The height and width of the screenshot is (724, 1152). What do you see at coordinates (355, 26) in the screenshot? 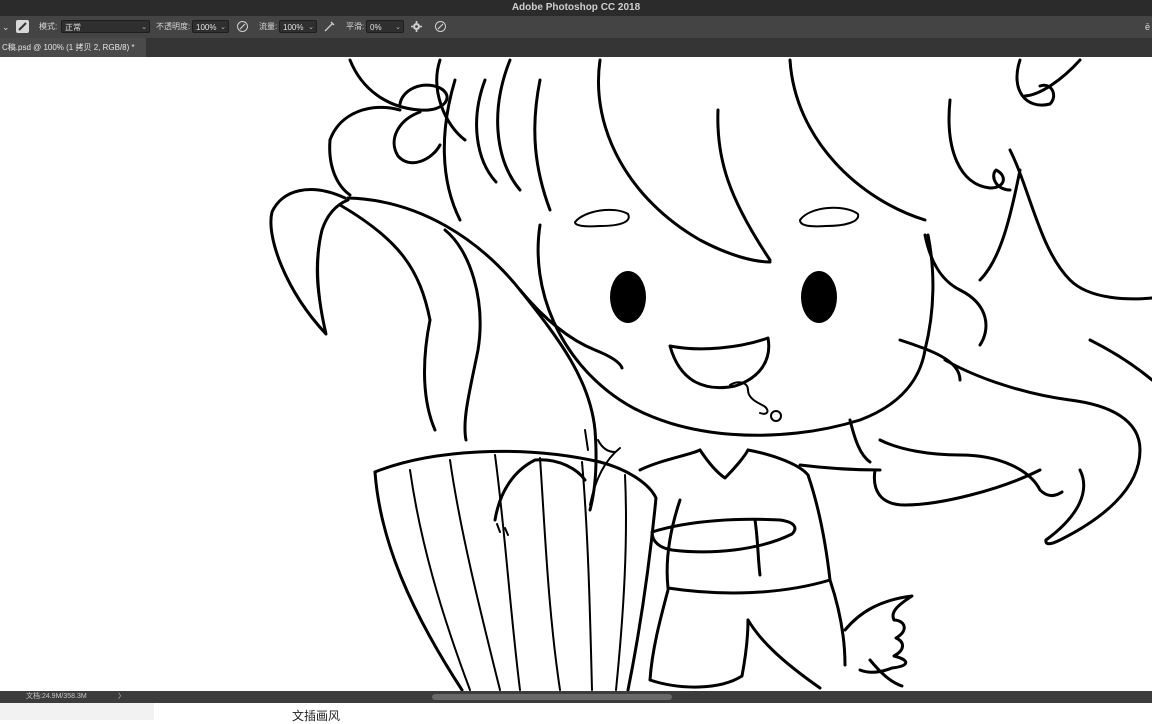
I see `smoothing-label: 平滑:` at bounding box center [355, 26].